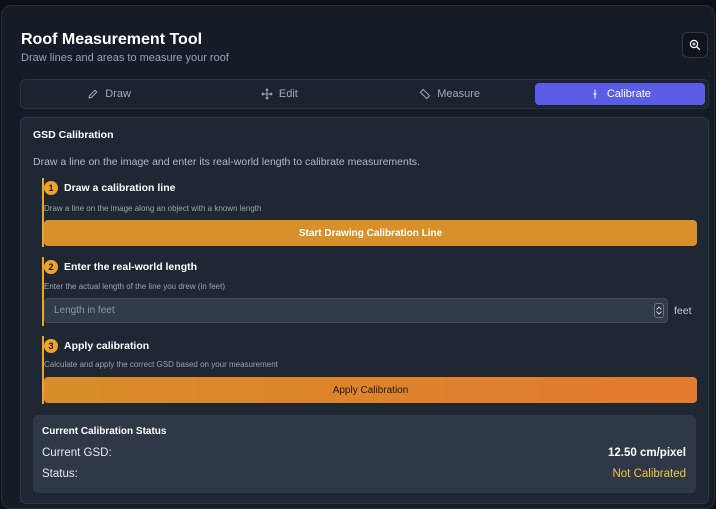 This screenshot has width=716, height=509. I want to click on zoom-button, so click(695, 45).